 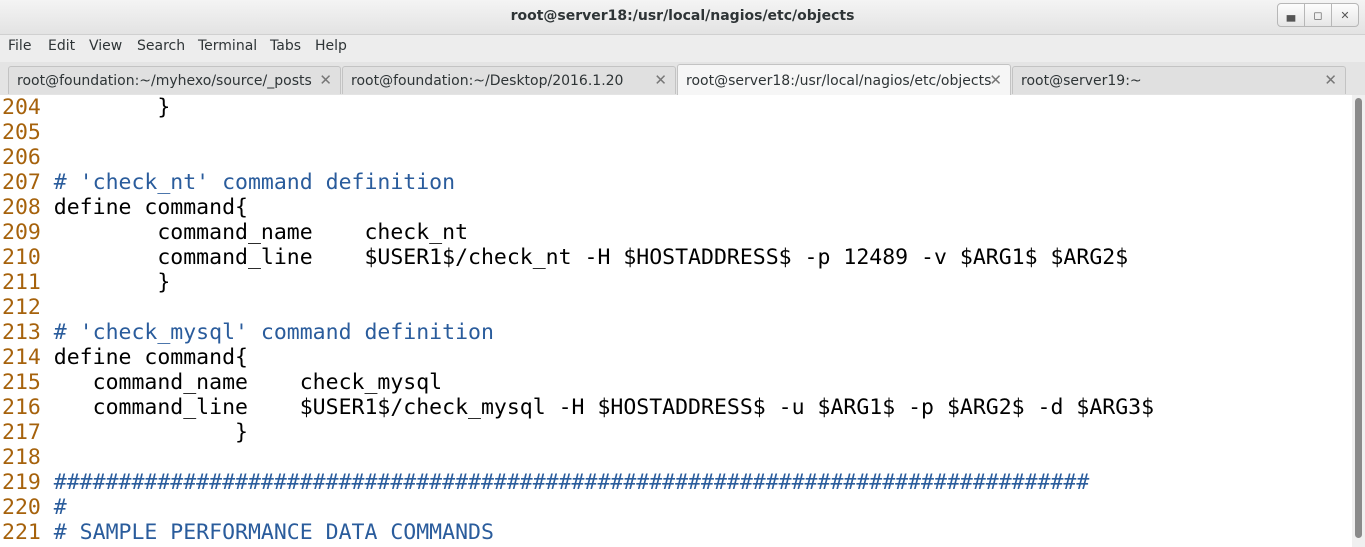 I want to click on code-line: 211 }, so click(x=86, y=282).